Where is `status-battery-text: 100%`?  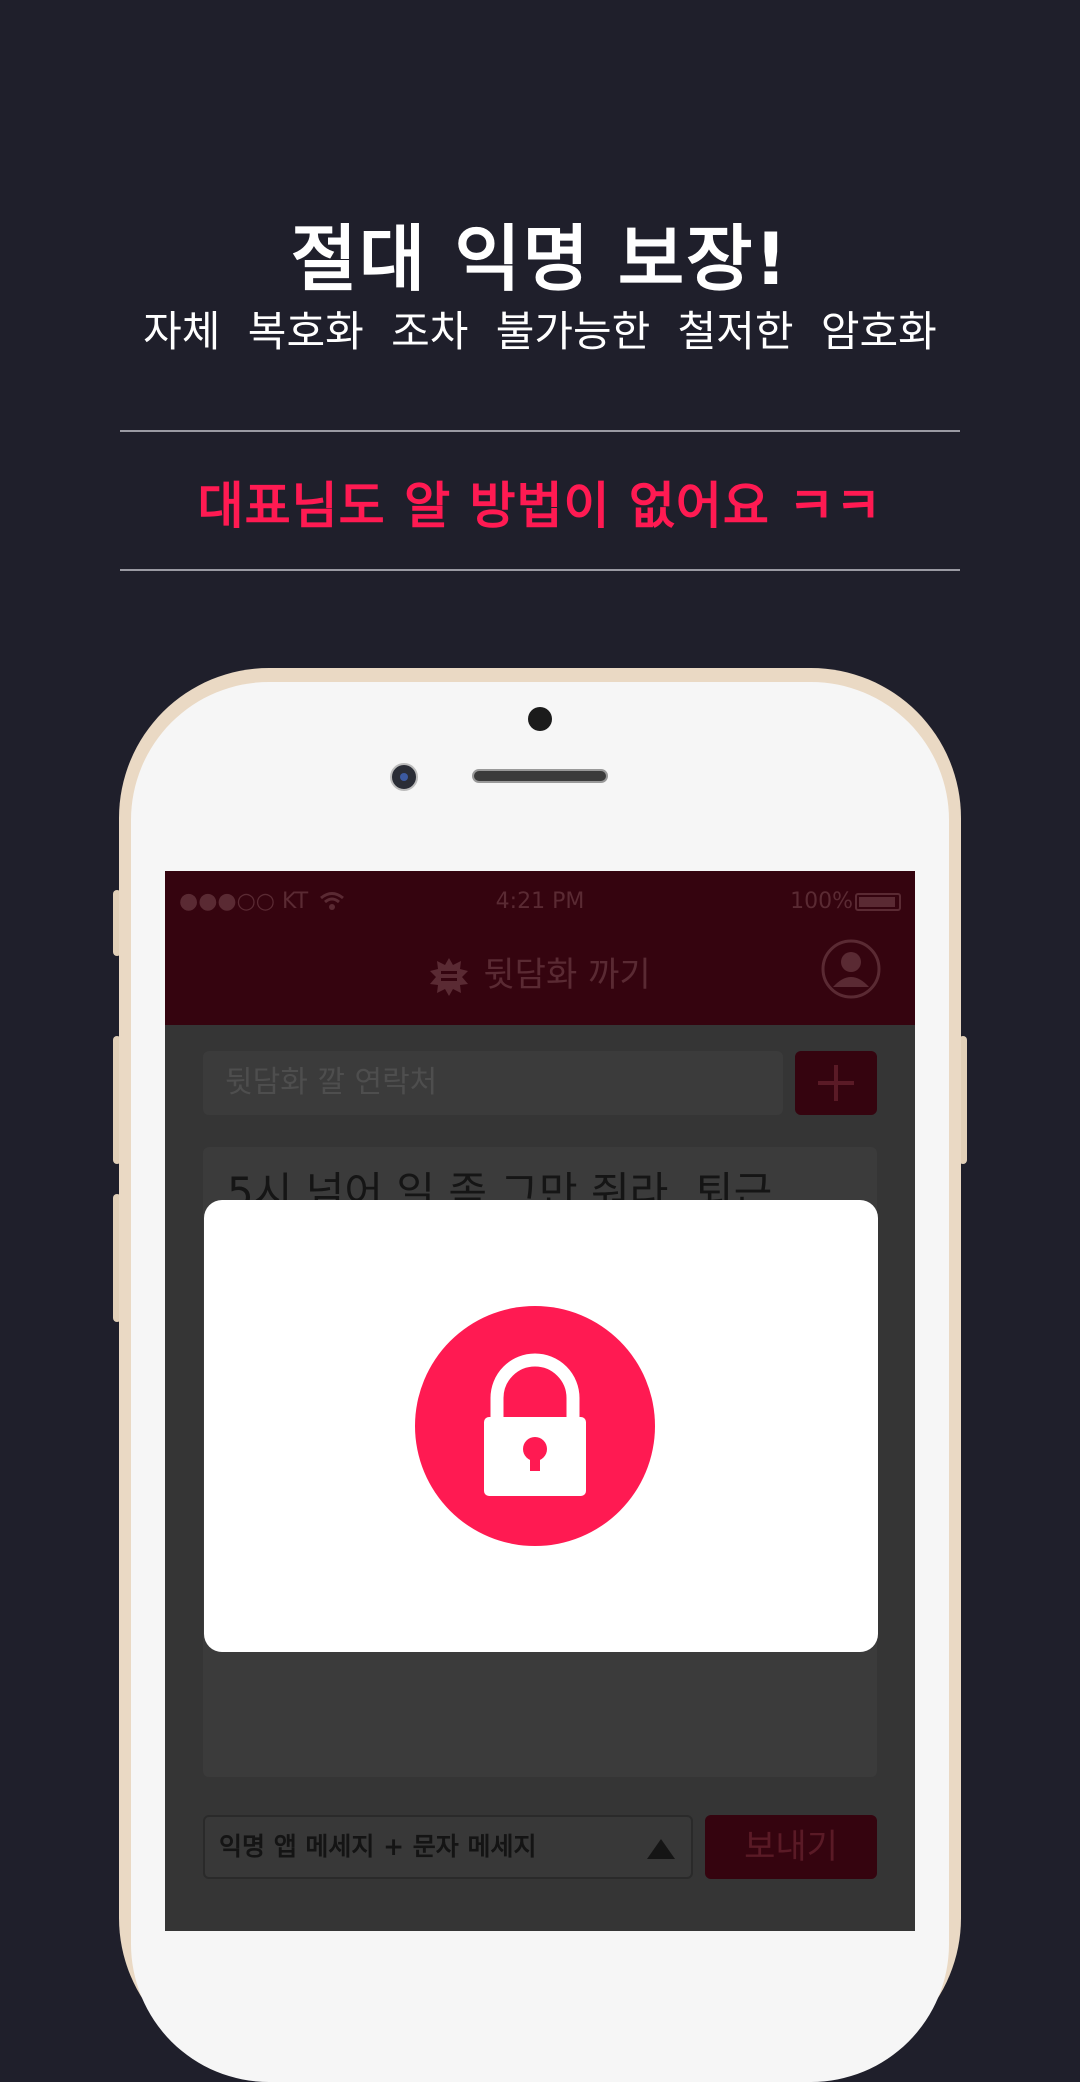
status-battery-text: 100% is located at coordinates (821, 901).